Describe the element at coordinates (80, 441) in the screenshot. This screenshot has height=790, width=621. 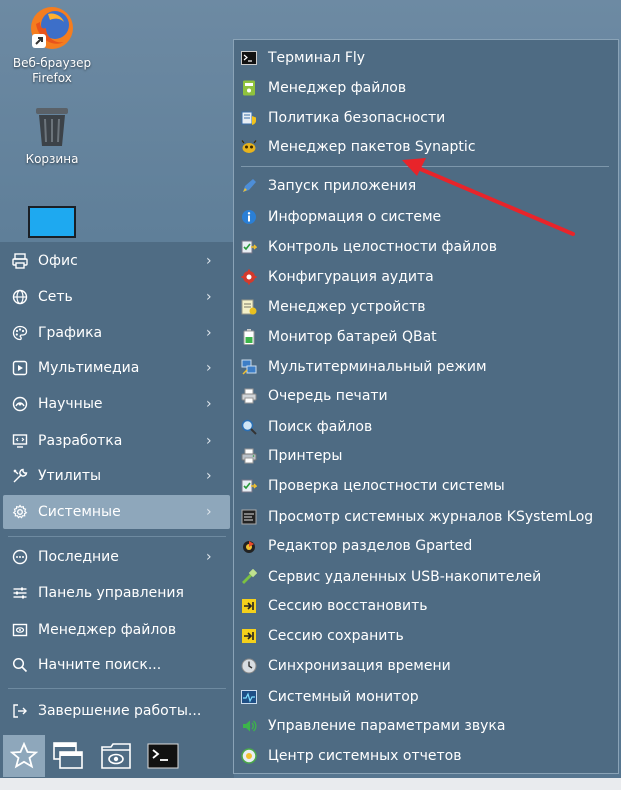
I see `menu-item-label: Разработка` at that location.